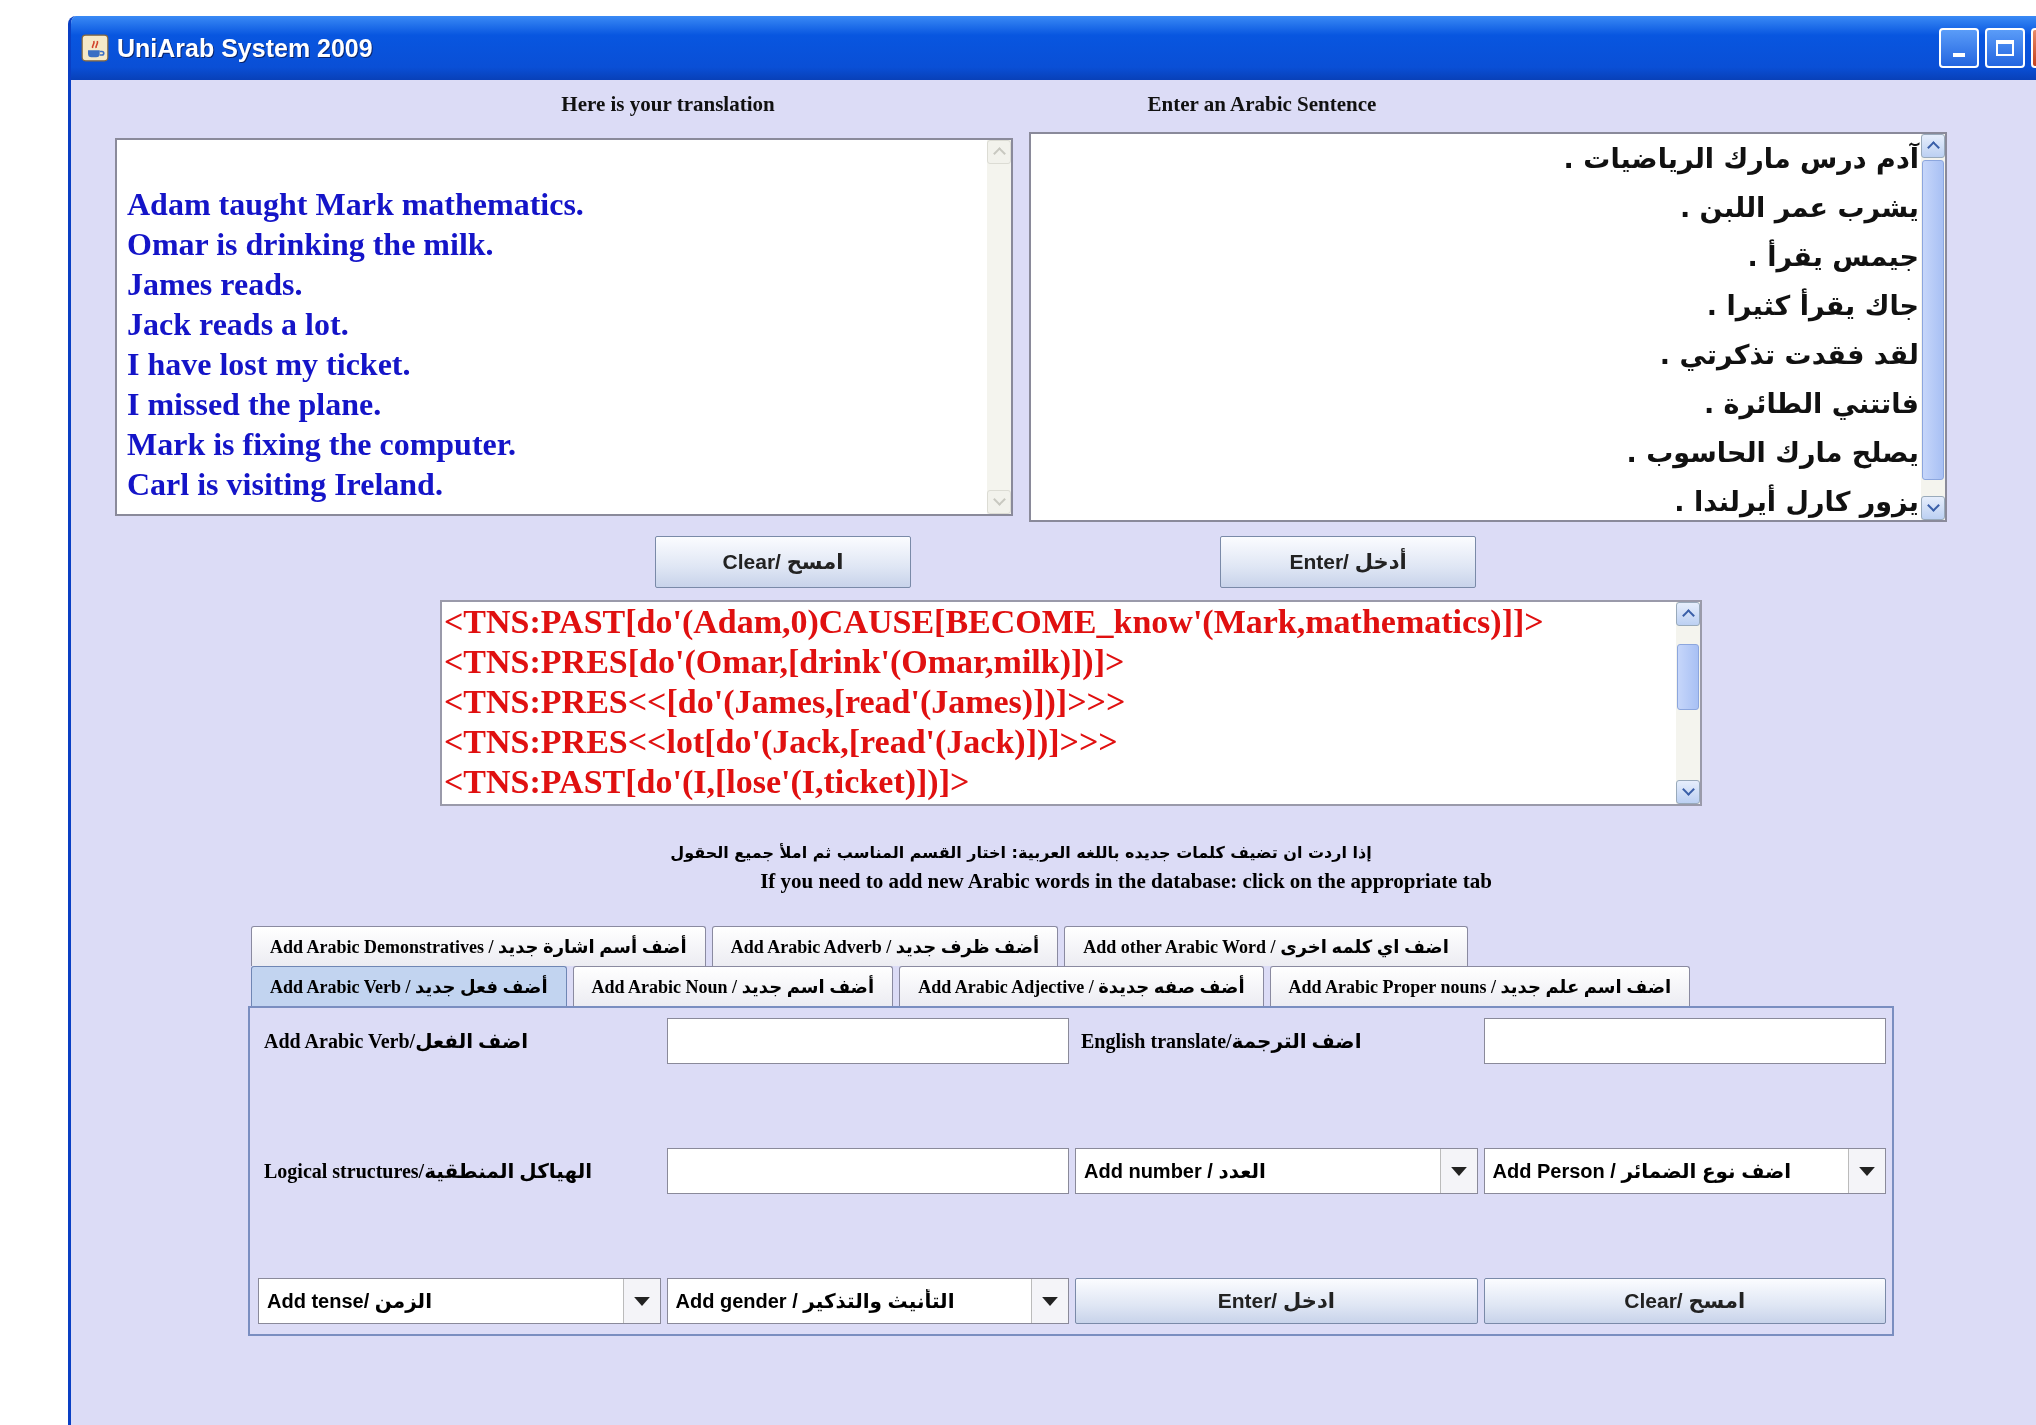  Describe the element at coordinates (459, 1301) in the screenshot. I see `dropdown: Add tense/ الزمن` at that location.